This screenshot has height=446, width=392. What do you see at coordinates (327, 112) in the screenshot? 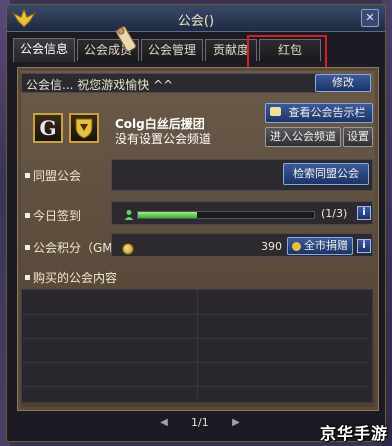
I see `view-board-label: 查看公会告示栏` at bounding box center [327, 112].